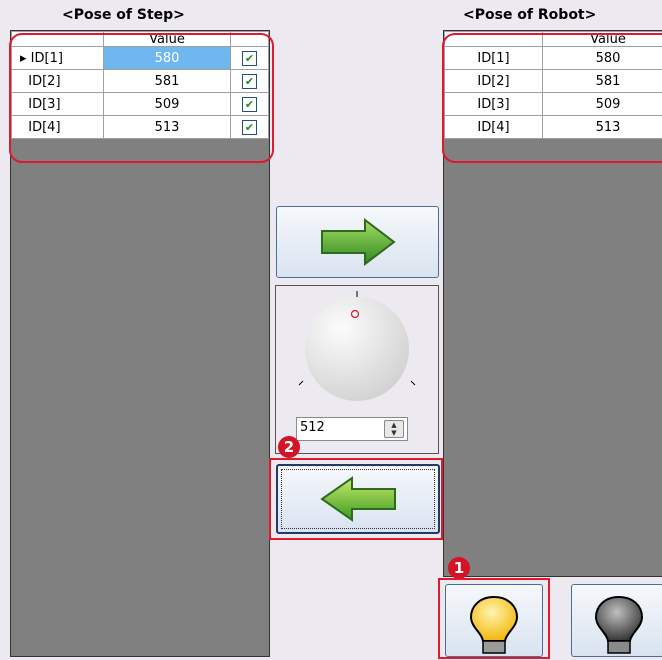 The image size is (662, 660). I want to click on torque-on-button, so click(494, 620).